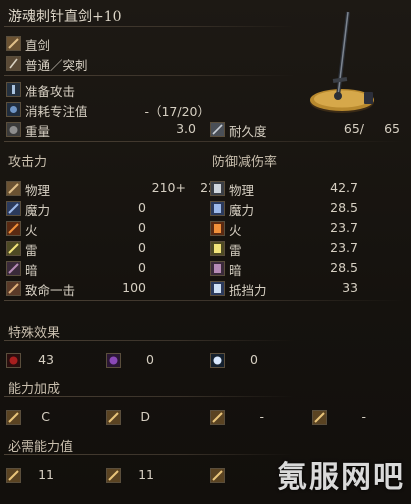 The image size is (411, 504). What do you see at coordinates (13, 288) in the screenshot?
I see `critical-icon` at bounding box center [13, 288].